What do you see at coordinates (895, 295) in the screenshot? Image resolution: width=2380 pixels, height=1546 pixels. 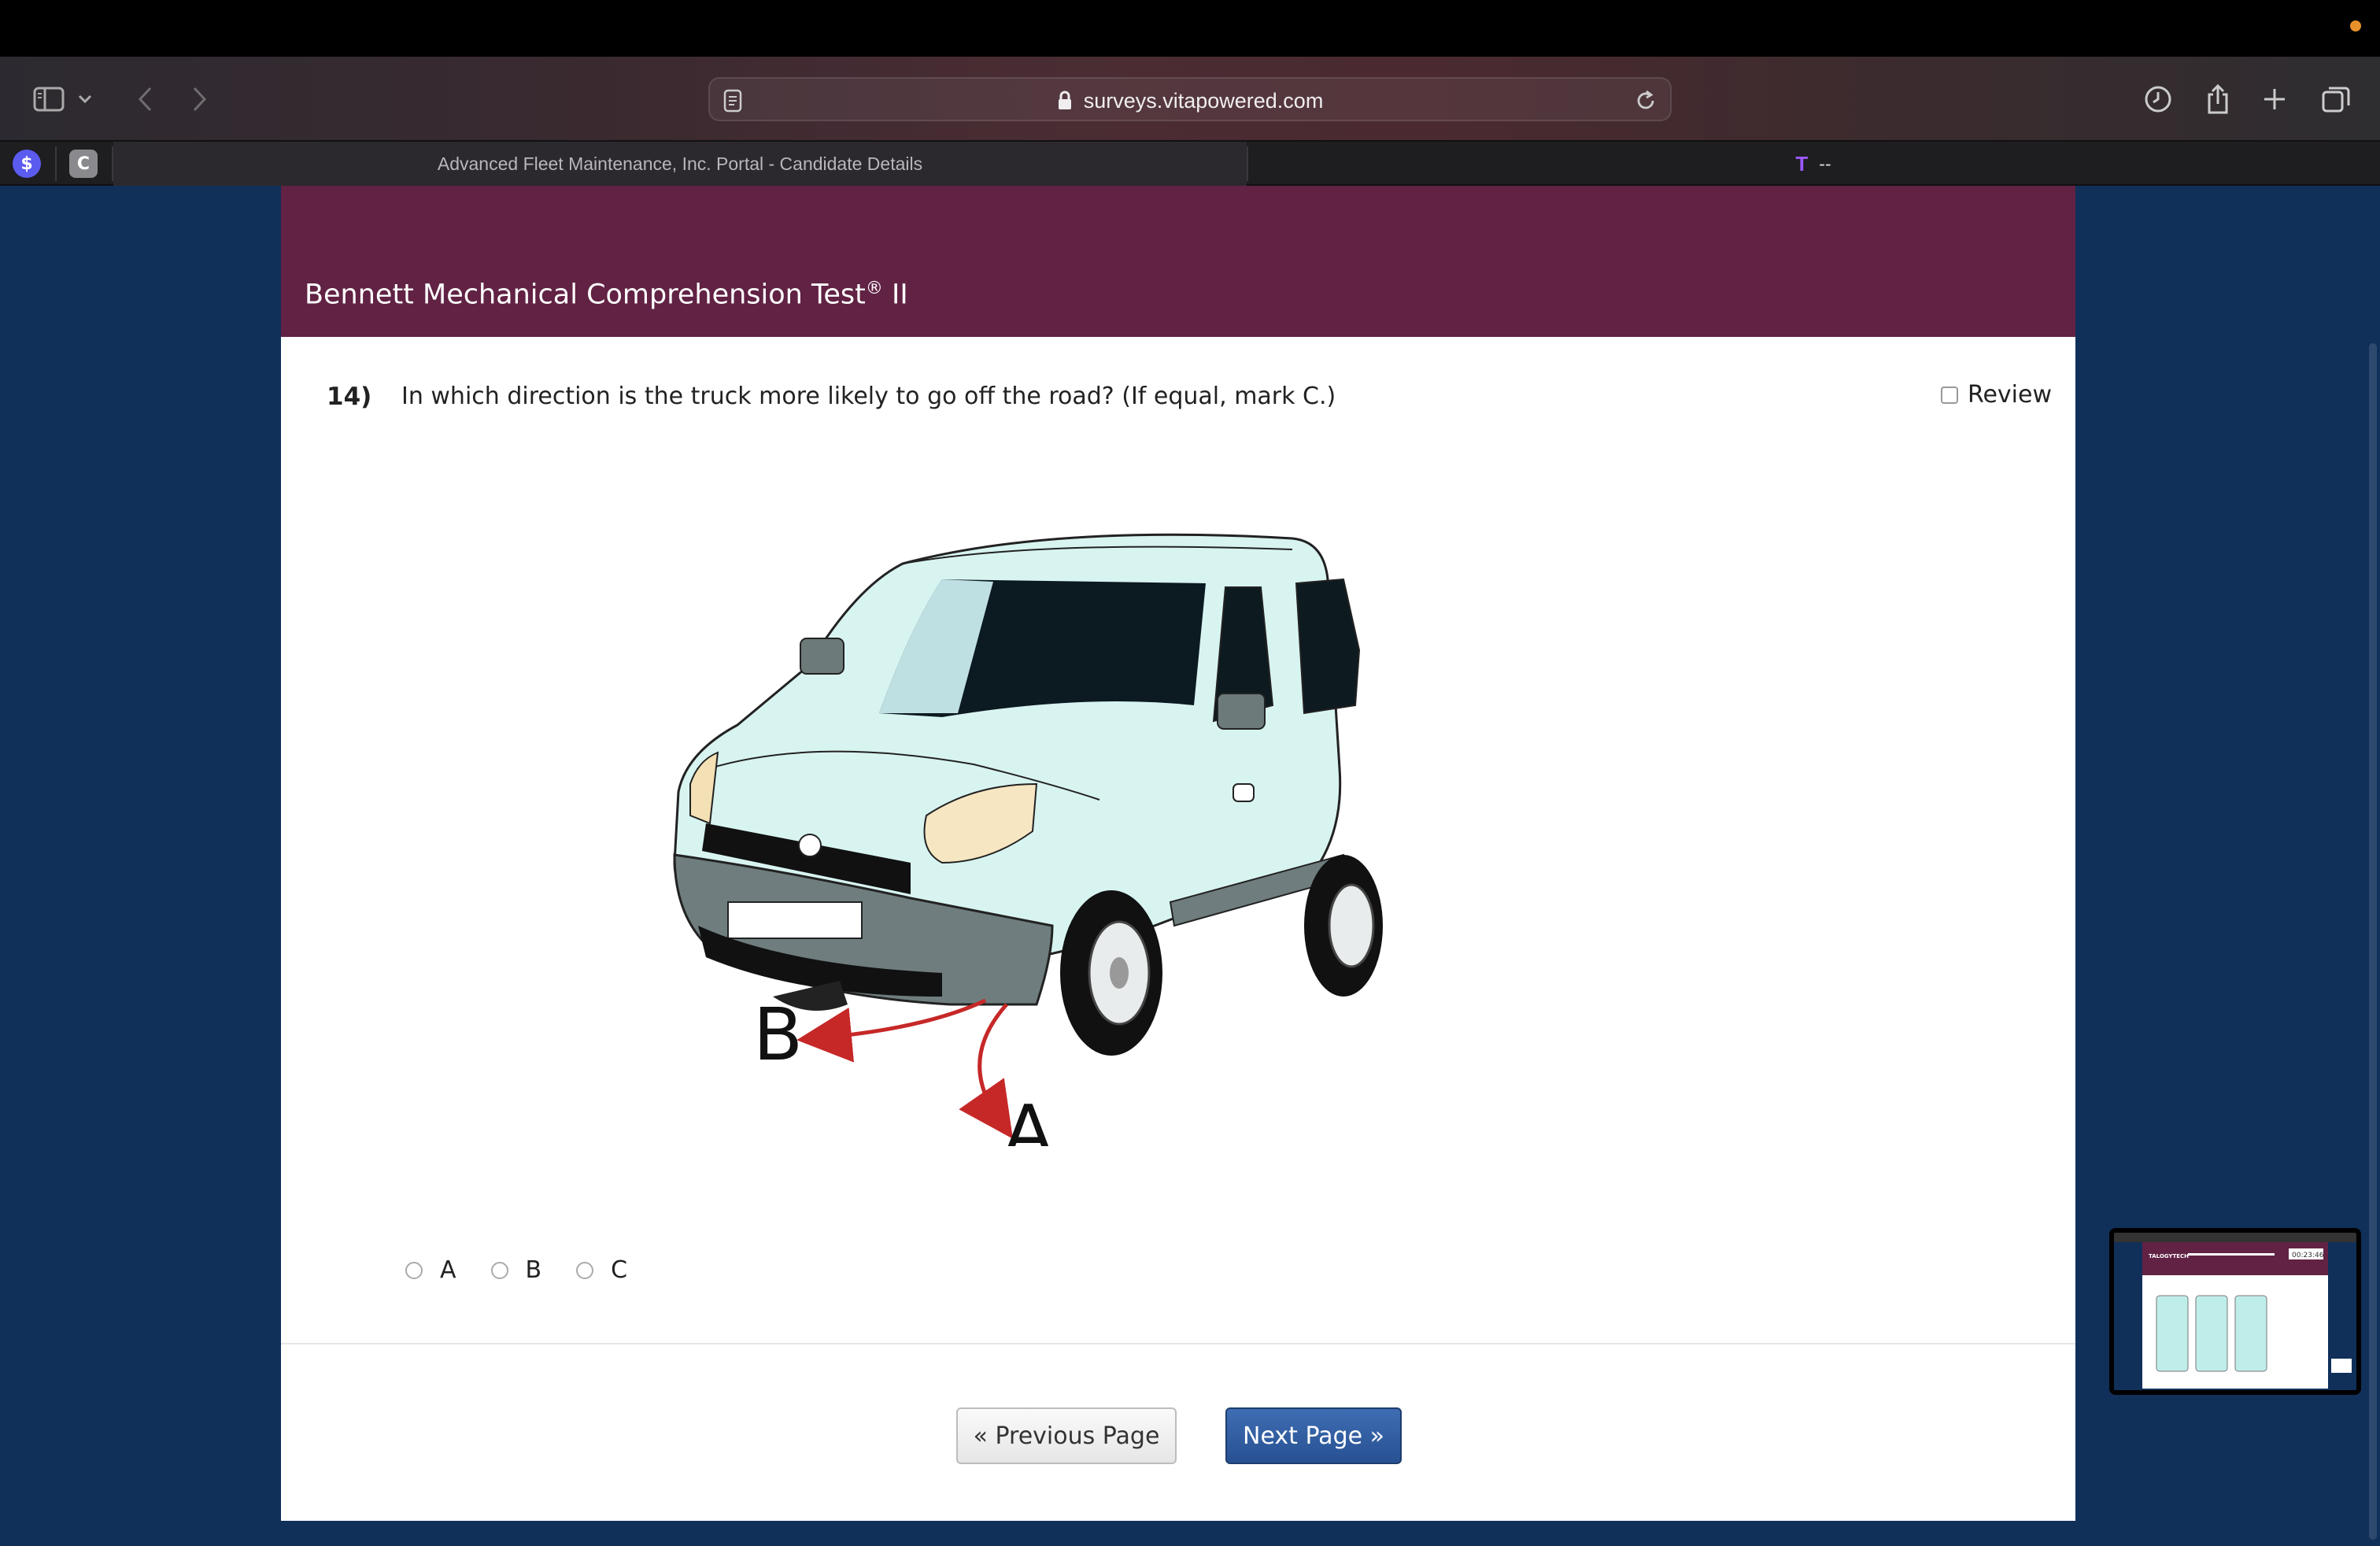 I see `title-suffix: II` at bounding box center [895, 295].